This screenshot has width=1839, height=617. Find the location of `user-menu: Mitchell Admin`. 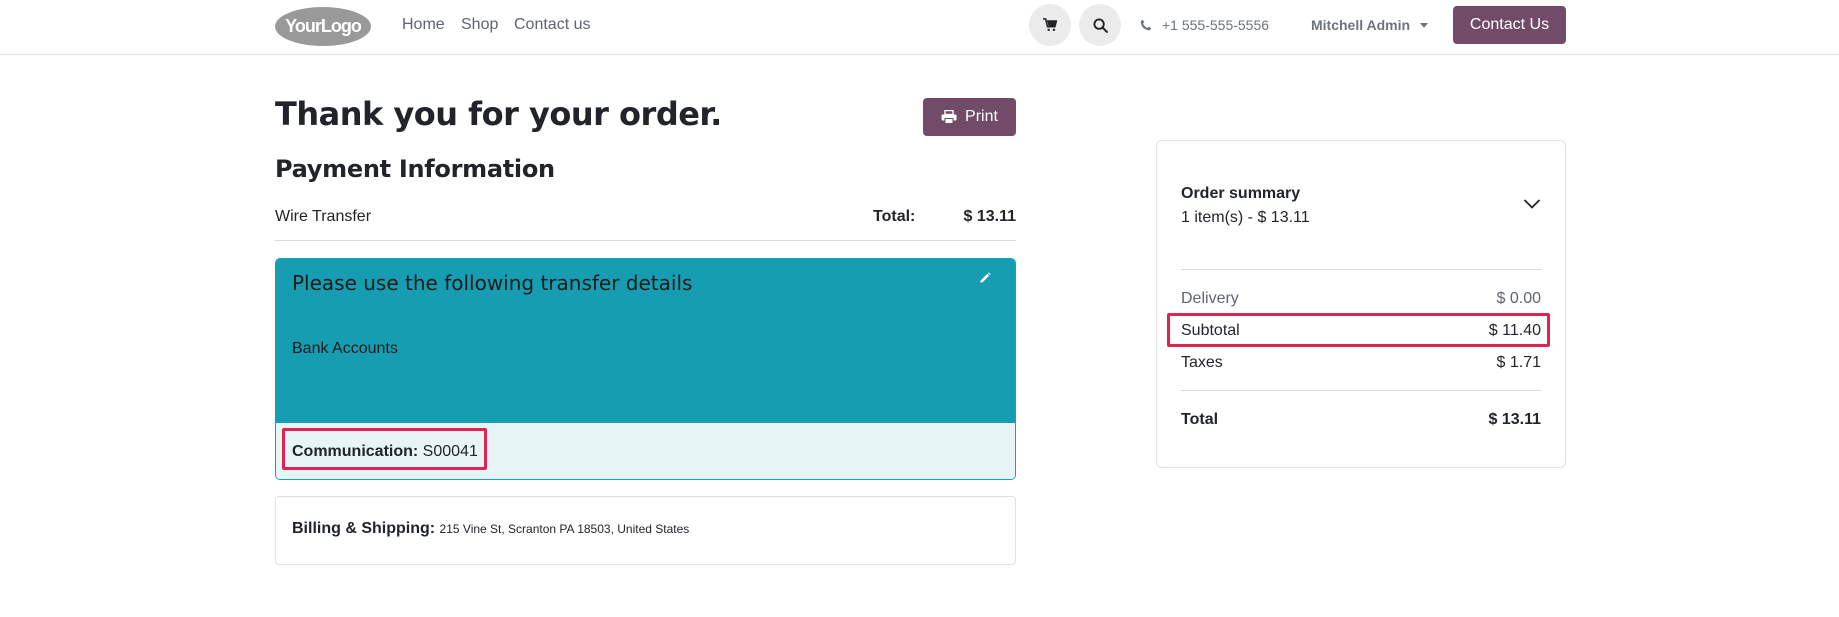

user-menu: Mitchell Admin is located at coordinates (1370, 25).